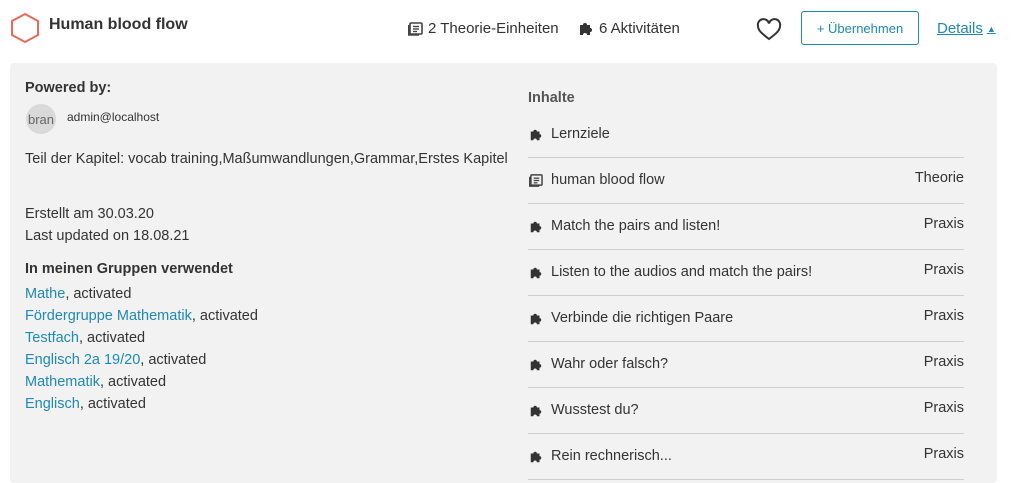 This screenshot has width=1024, height=483. Describe the element at coordinates (746, 319) in the screenshot. I see `content-row-activity: Verbinde die richtigen Paare Praxis` at that location.